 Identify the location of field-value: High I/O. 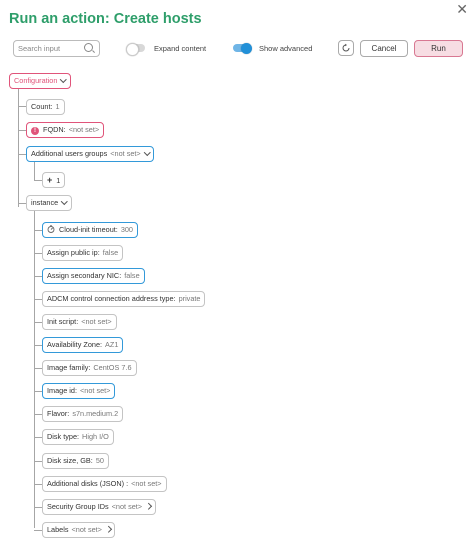
(95, 436).